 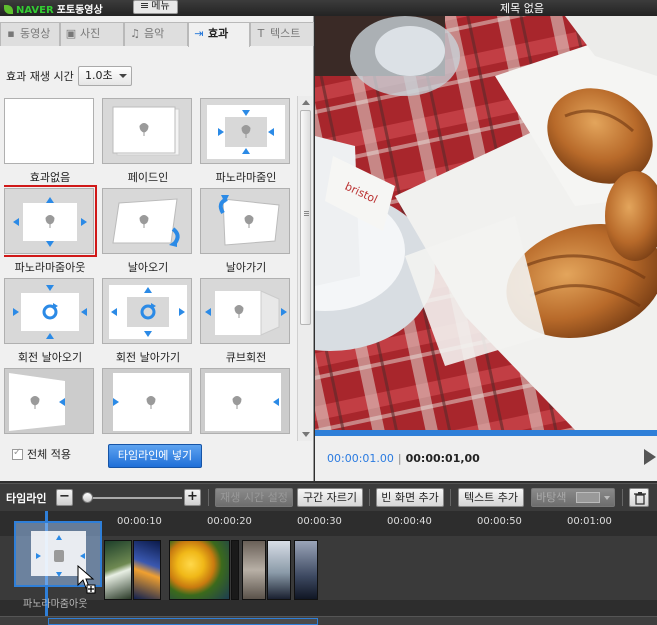 I want to click on effect-item-cube: 큐브회전, so click(x=246, y=321).